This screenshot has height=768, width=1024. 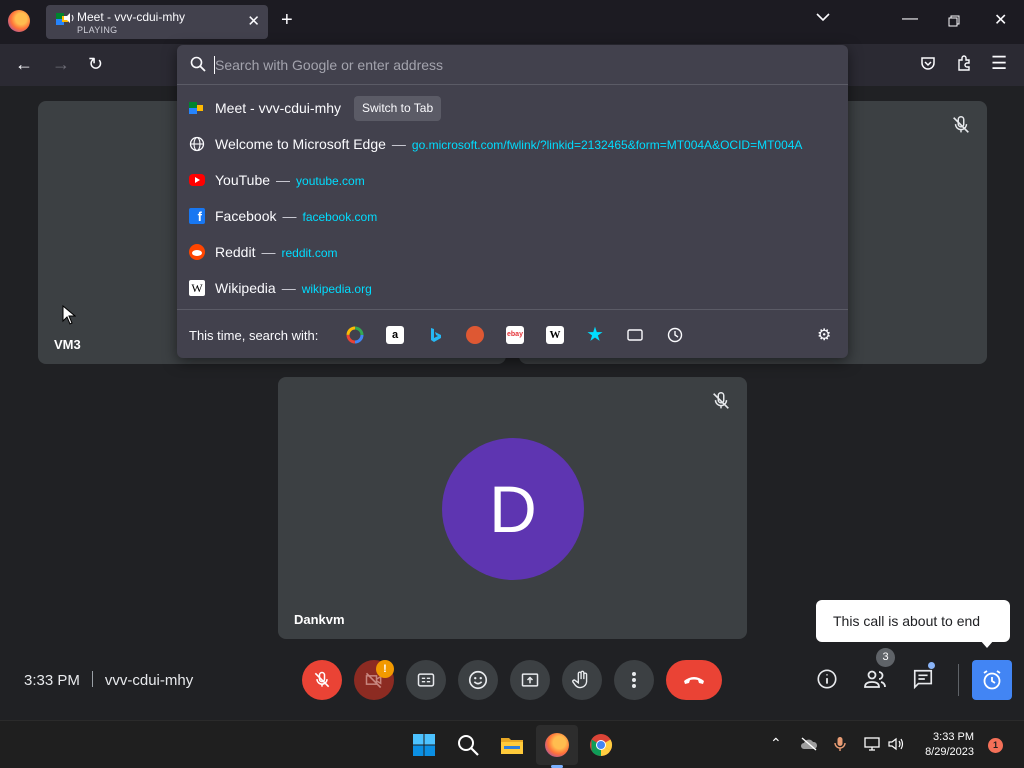 I want to click on speaker-icon, so click(x=69, y=18).